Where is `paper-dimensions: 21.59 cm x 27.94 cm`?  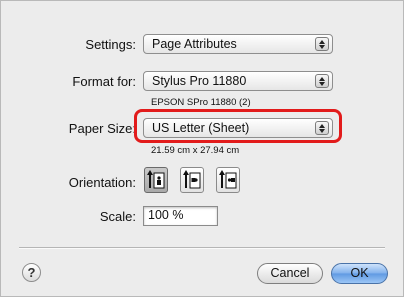
paper-dimensions: 21.59 cm x 27.94 cm is located at coordinates (195, 150).